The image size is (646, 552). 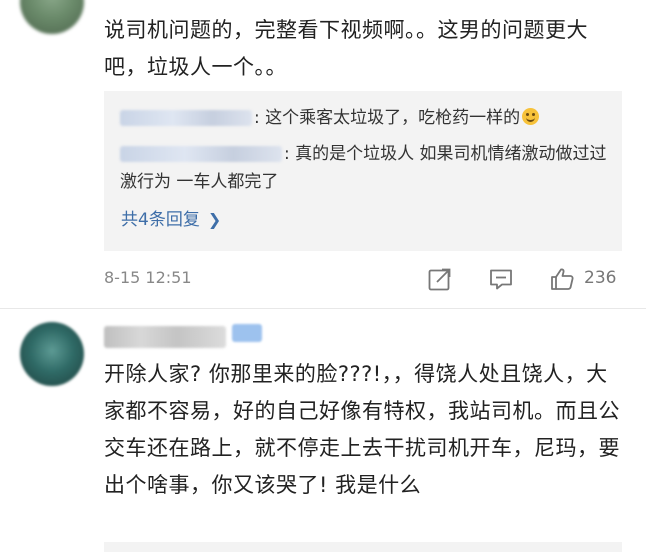 What do you see at coordinates (165, 337) in the screenshot?
I see `username` at bounding box center [165, 337].